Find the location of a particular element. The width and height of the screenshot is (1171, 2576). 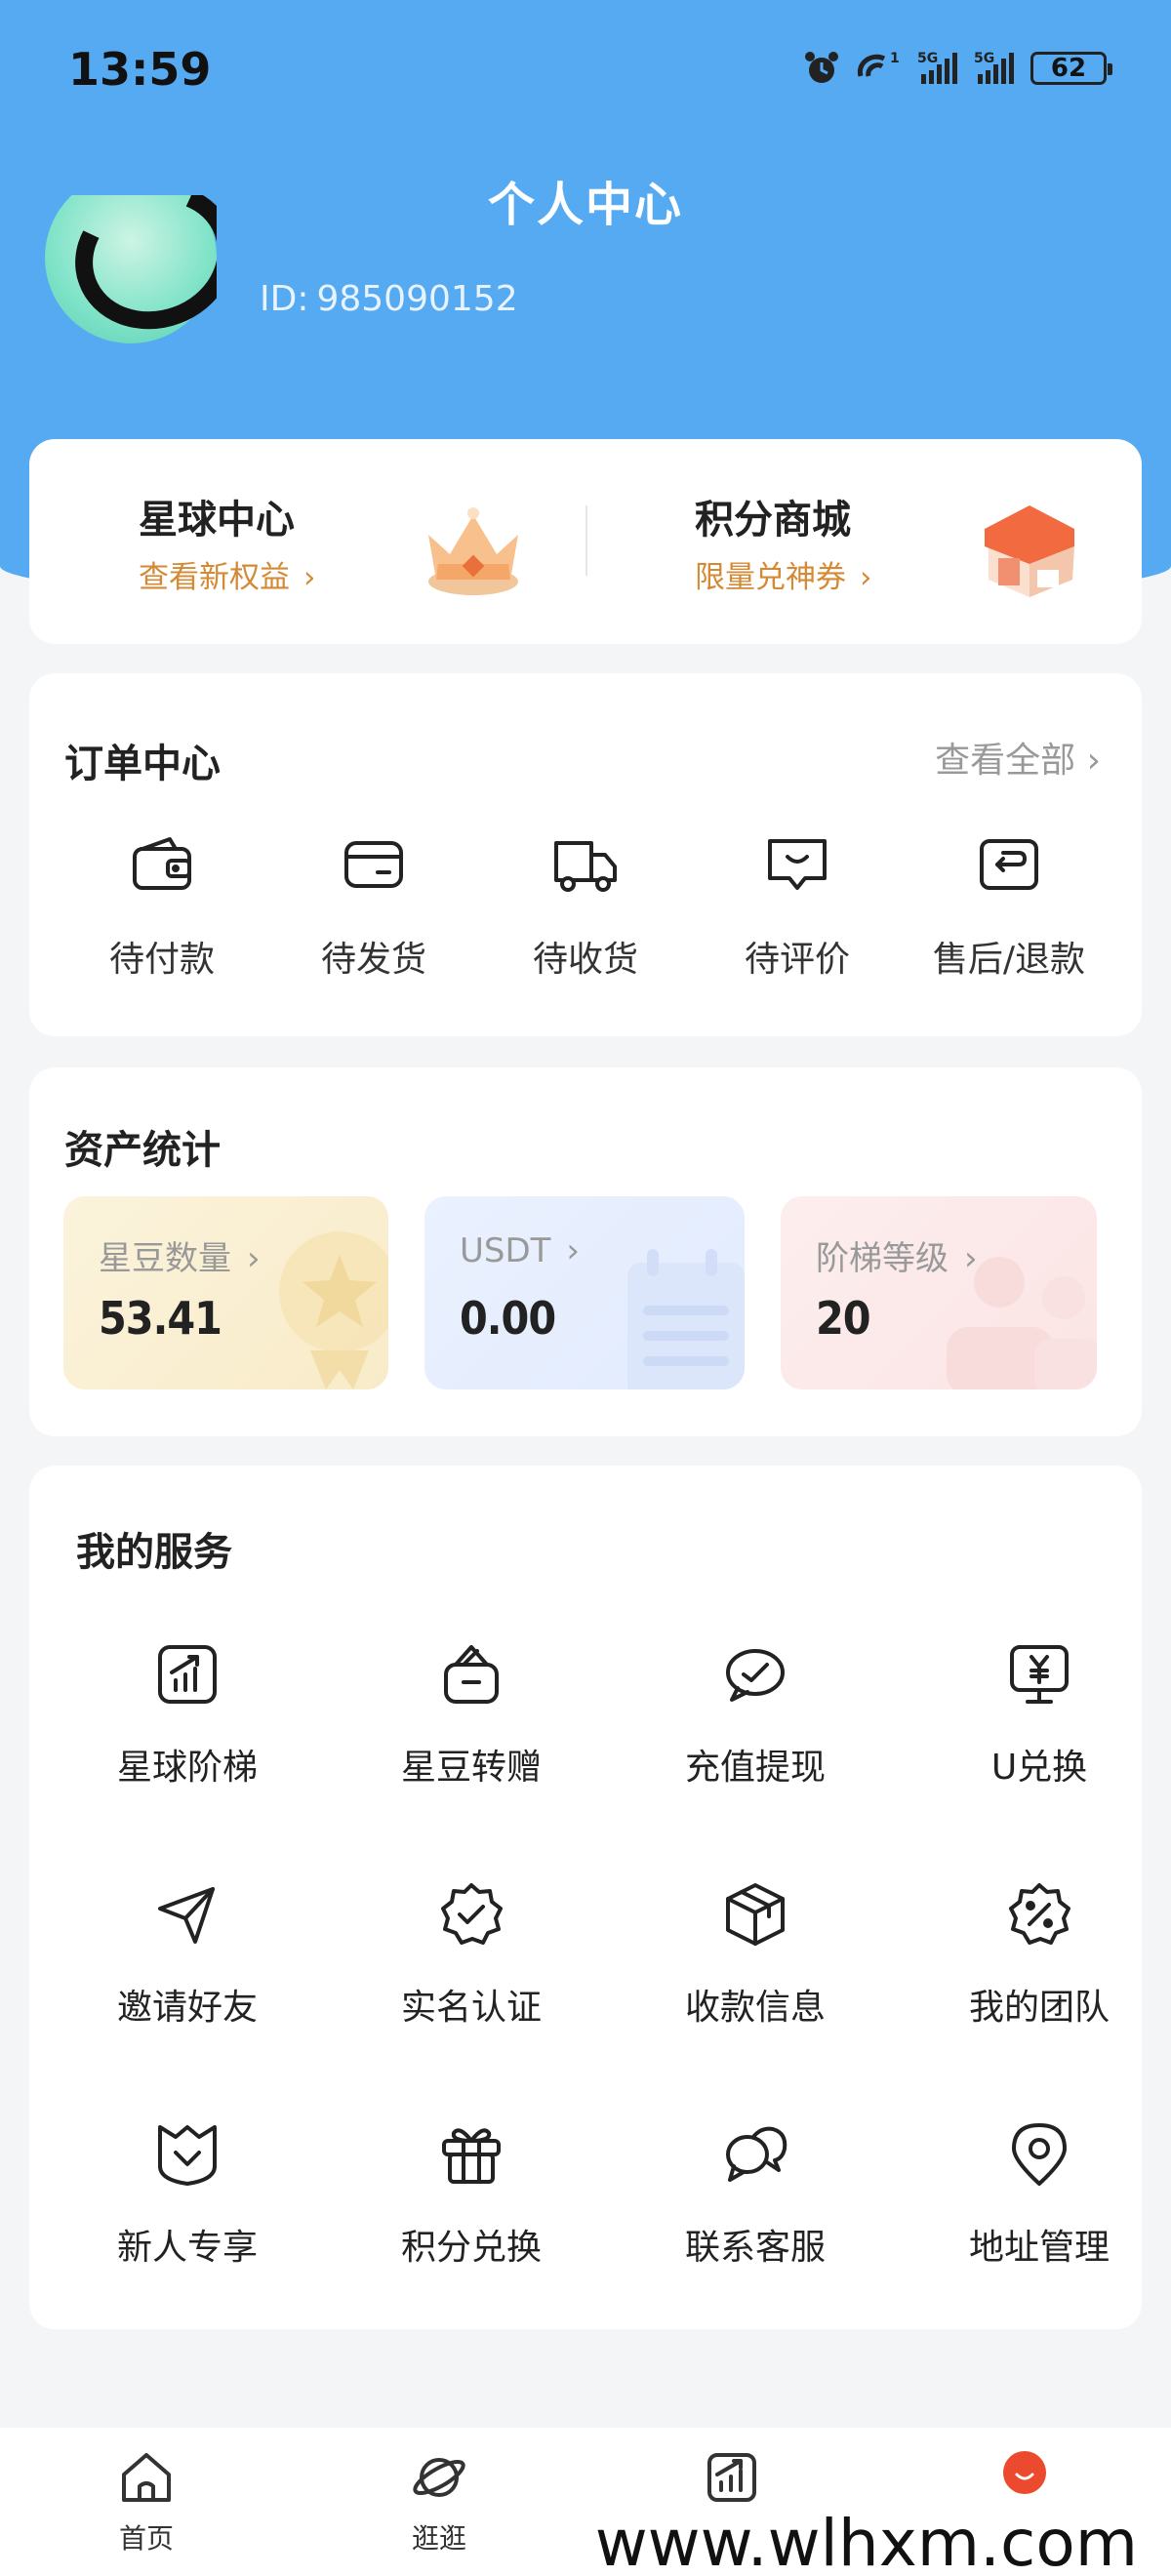

crown-icon is located at coordinates (473, 551).